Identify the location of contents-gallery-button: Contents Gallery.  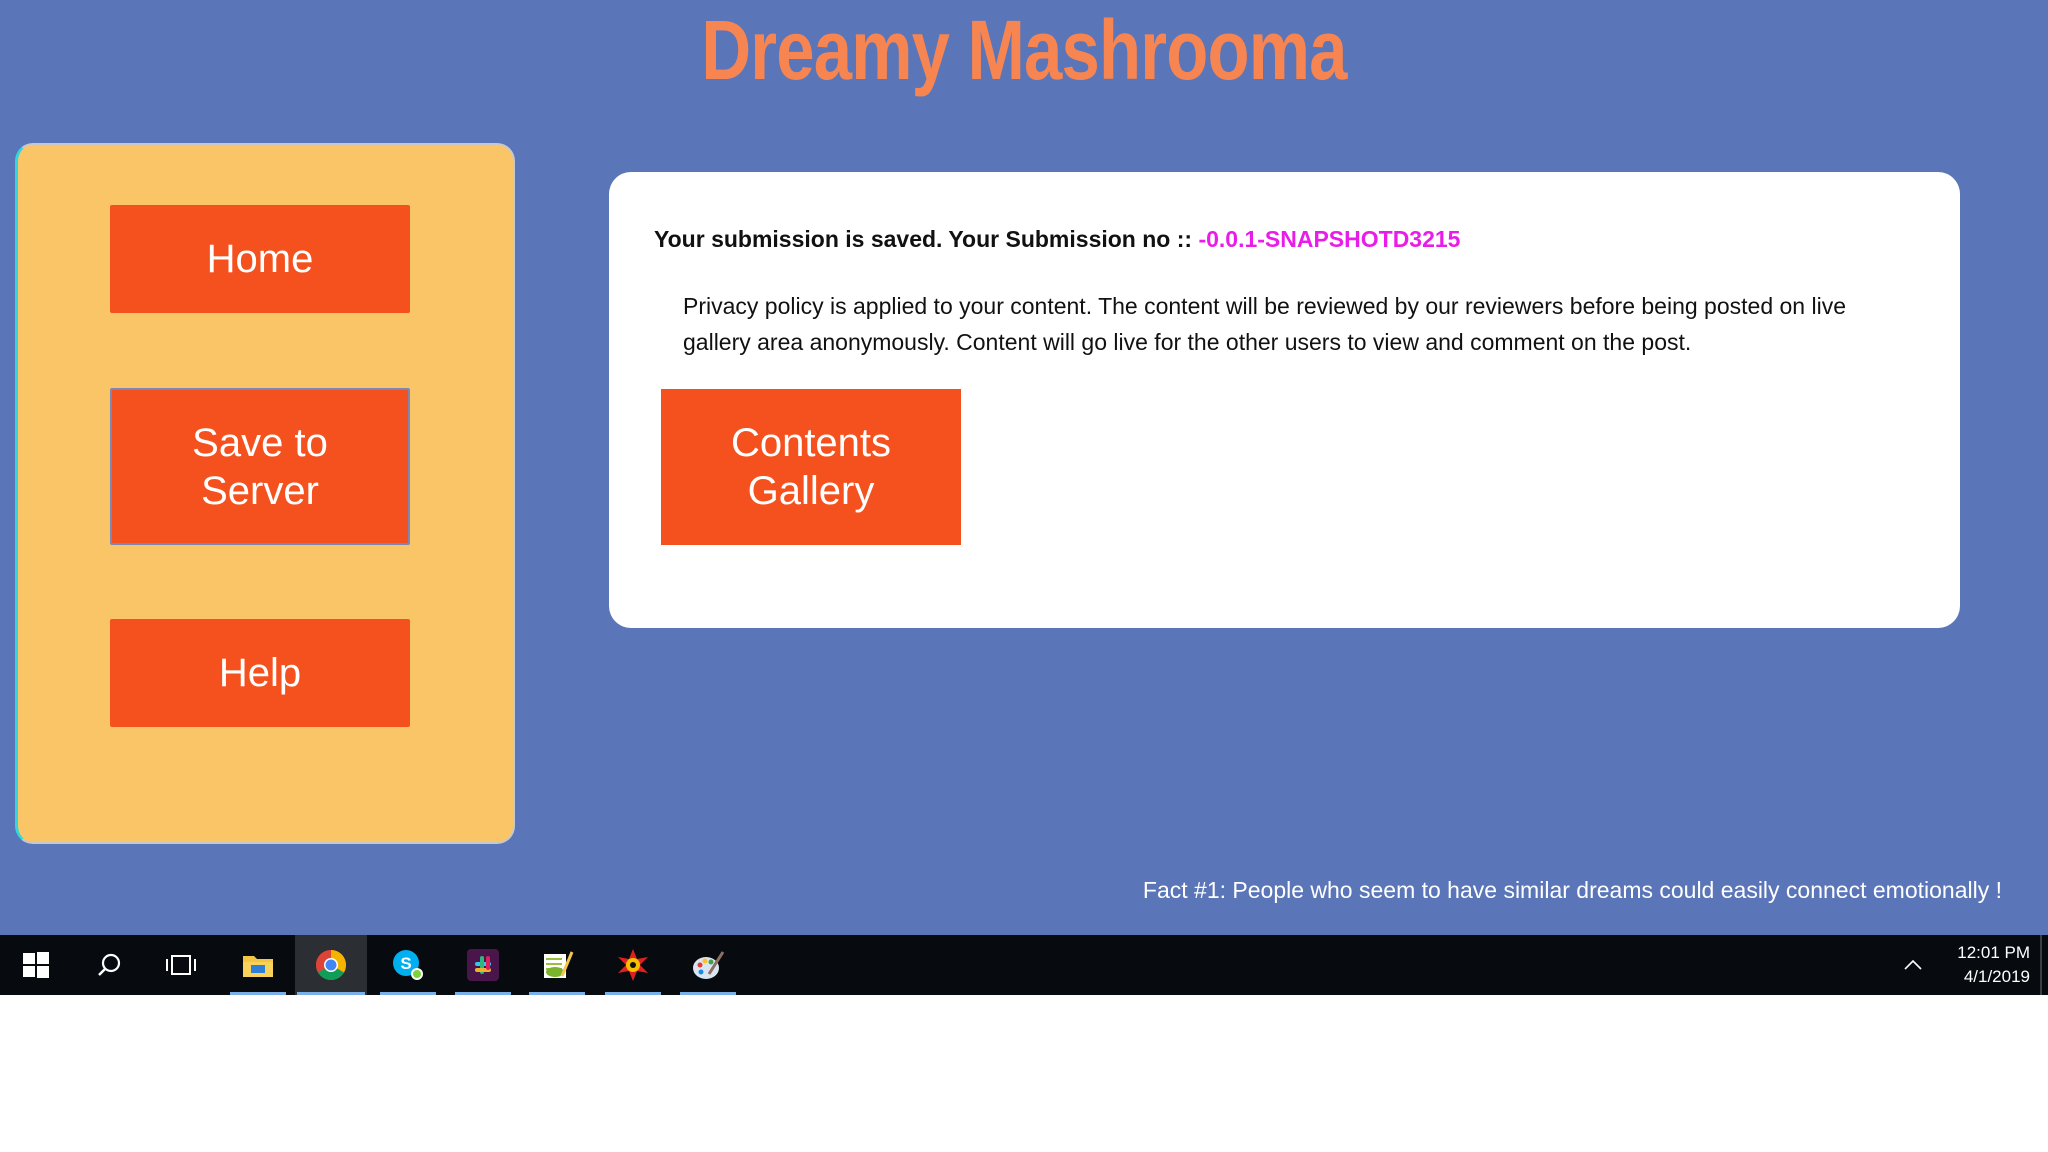
(811, 467).